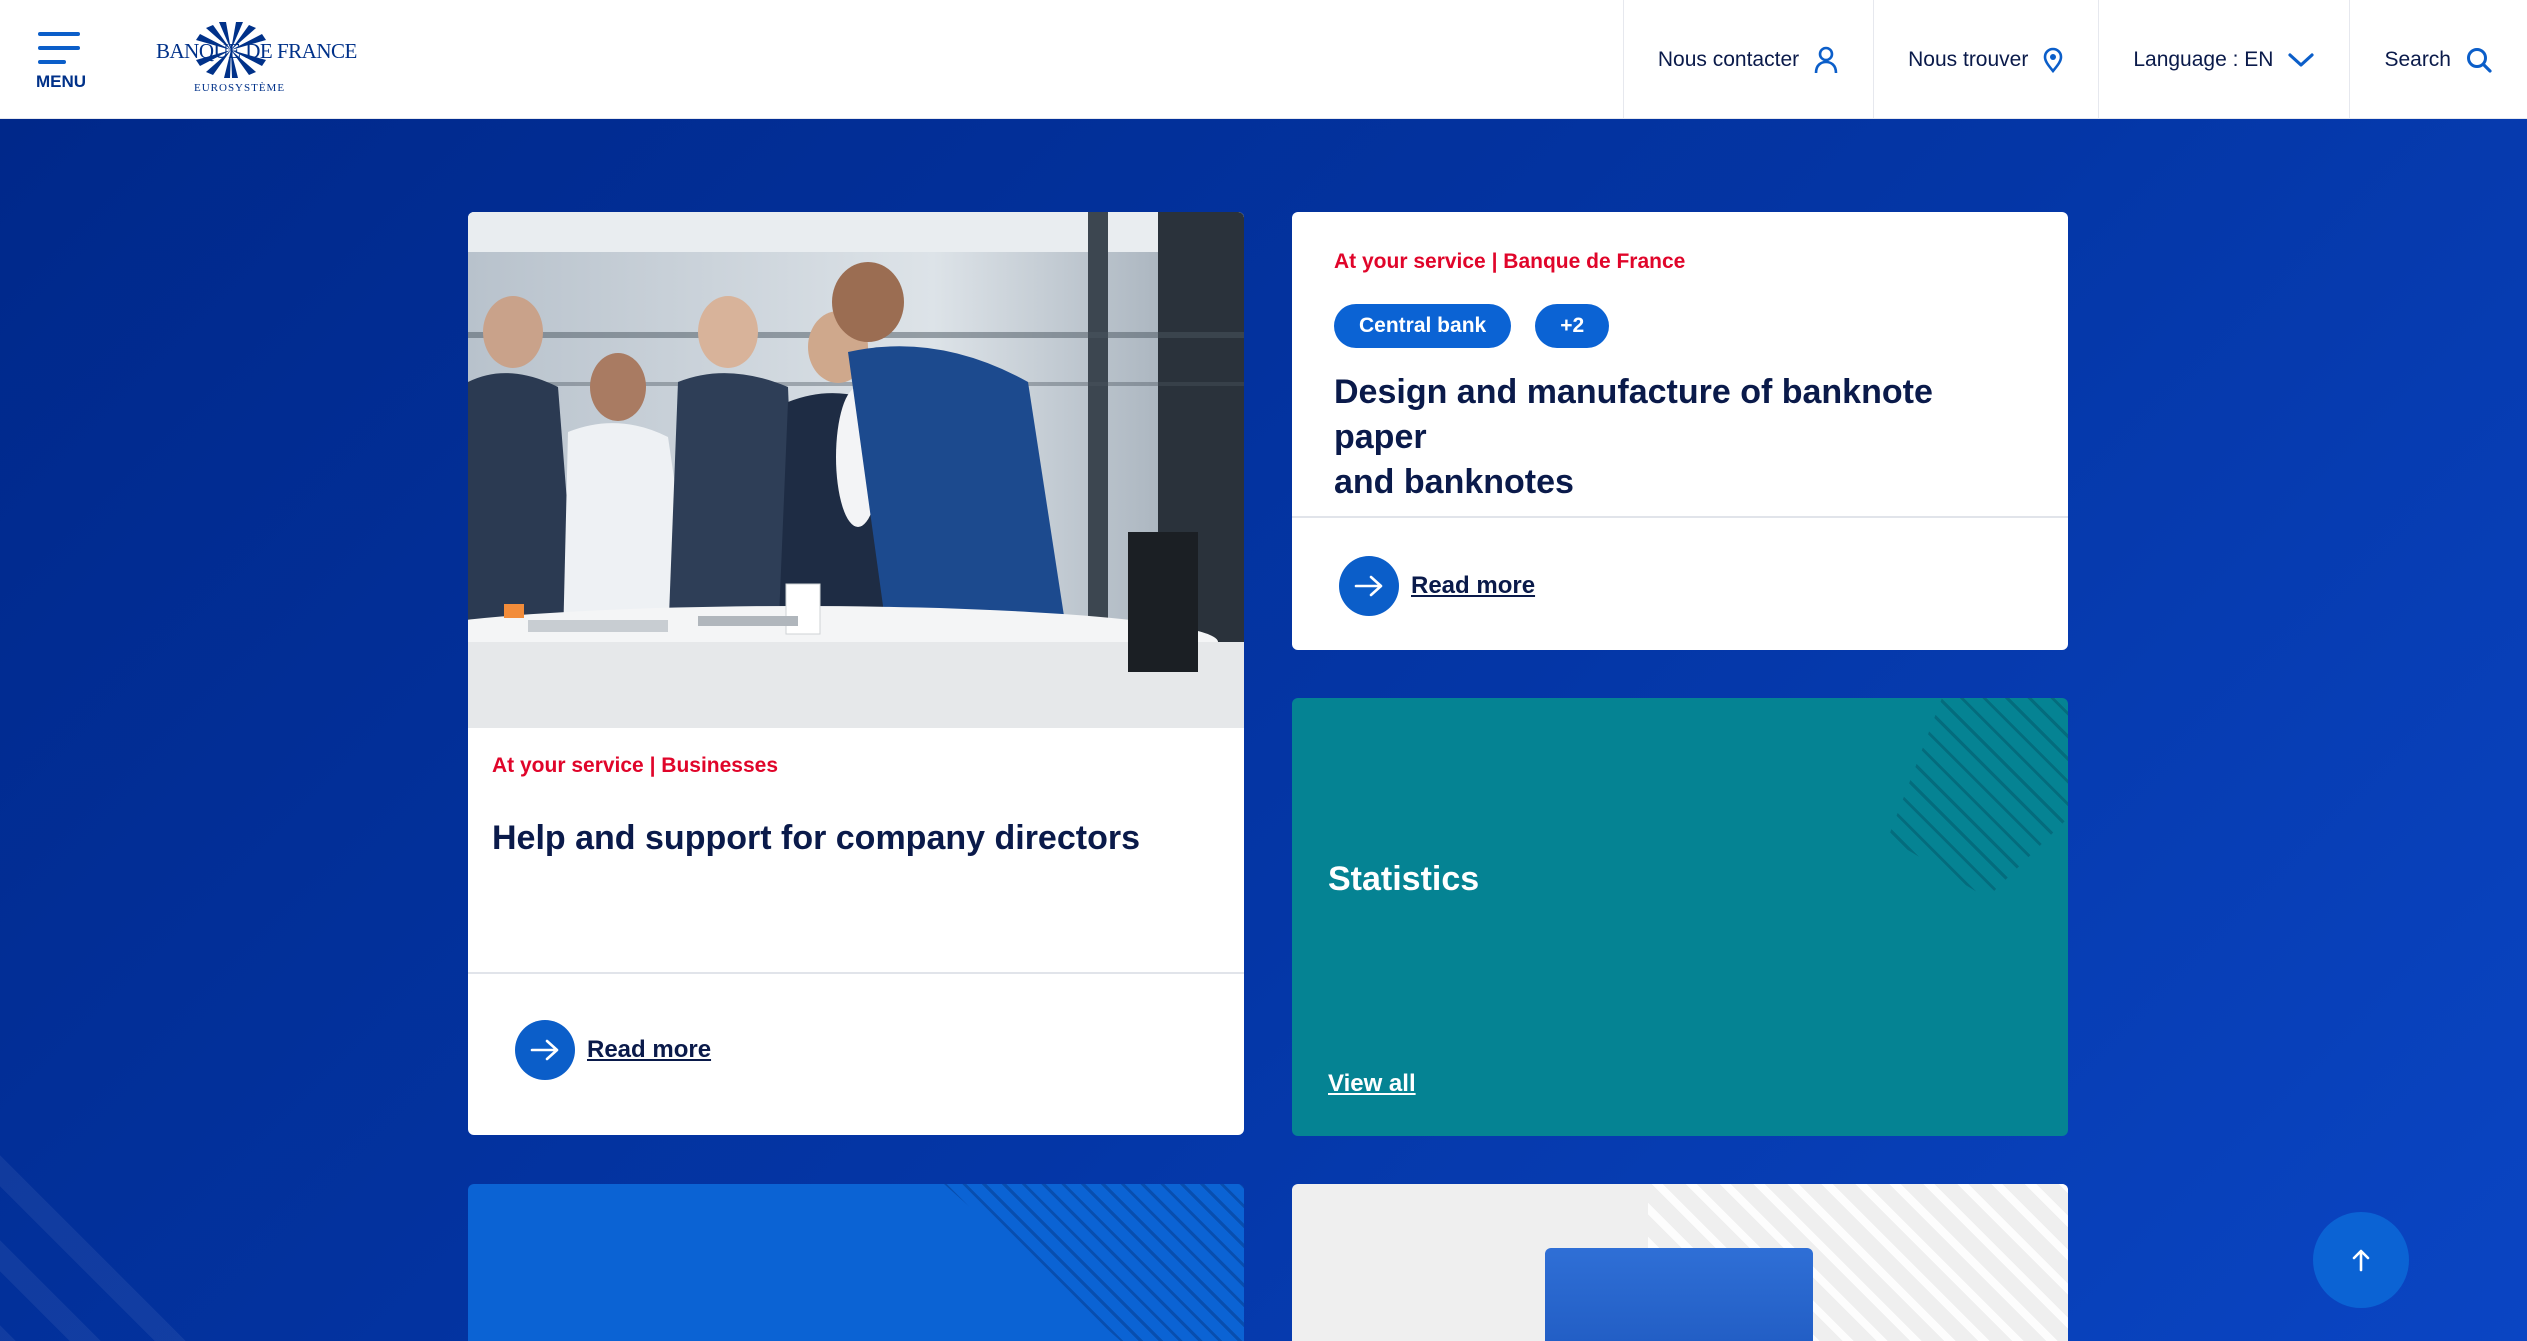  Describe the element at coordinates (61, 81) in the screenshot. I see `menu-label: MENU` at that location.